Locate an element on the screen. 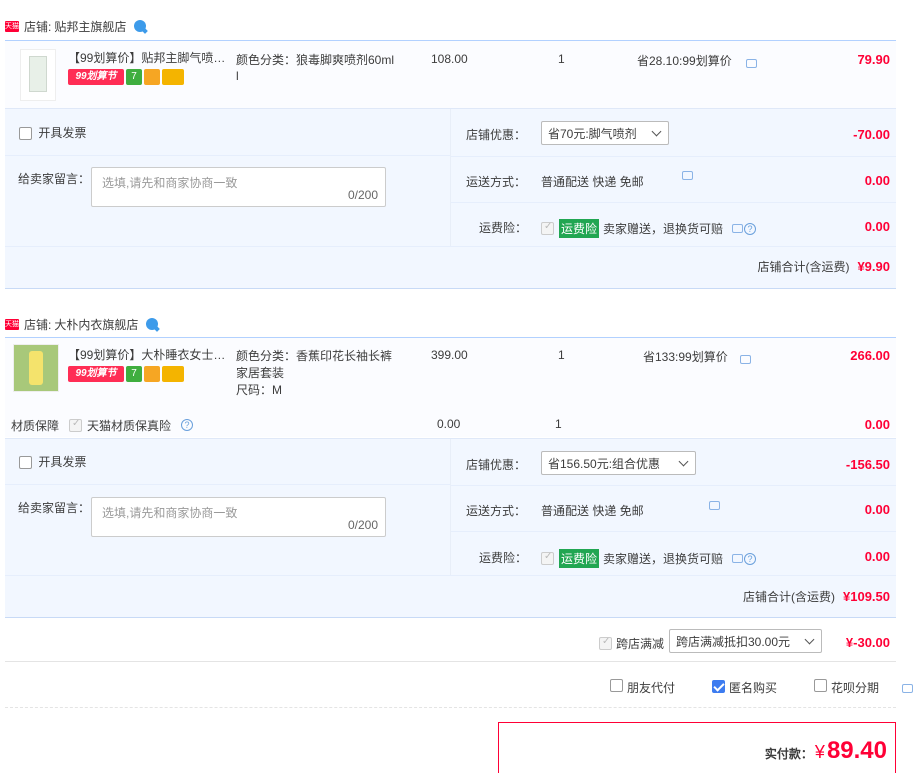 The height and width of the screenshot is (773, 913). friend-pay-checkbox is located at coordinates (616, 685).